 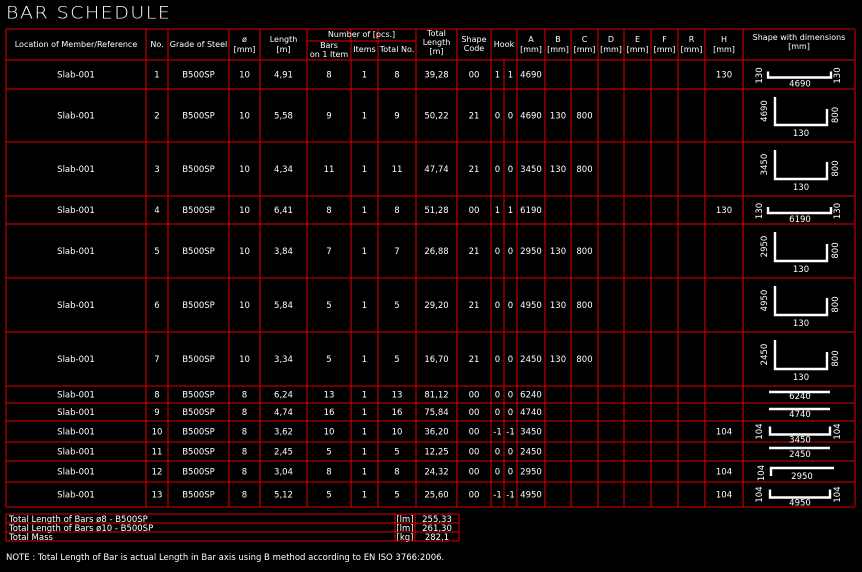 I want to click on cell-no: 12, so click(x=157, y=473).